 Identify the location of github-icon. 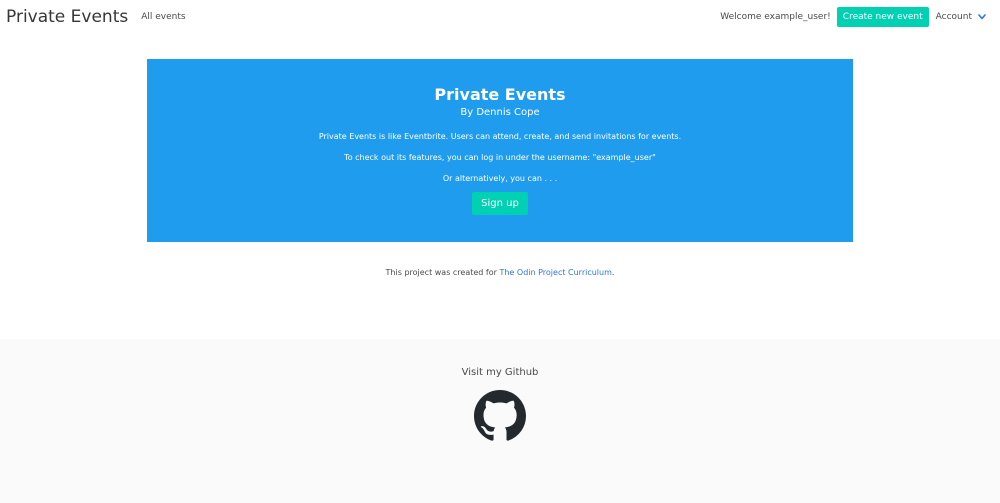
(500, 416).